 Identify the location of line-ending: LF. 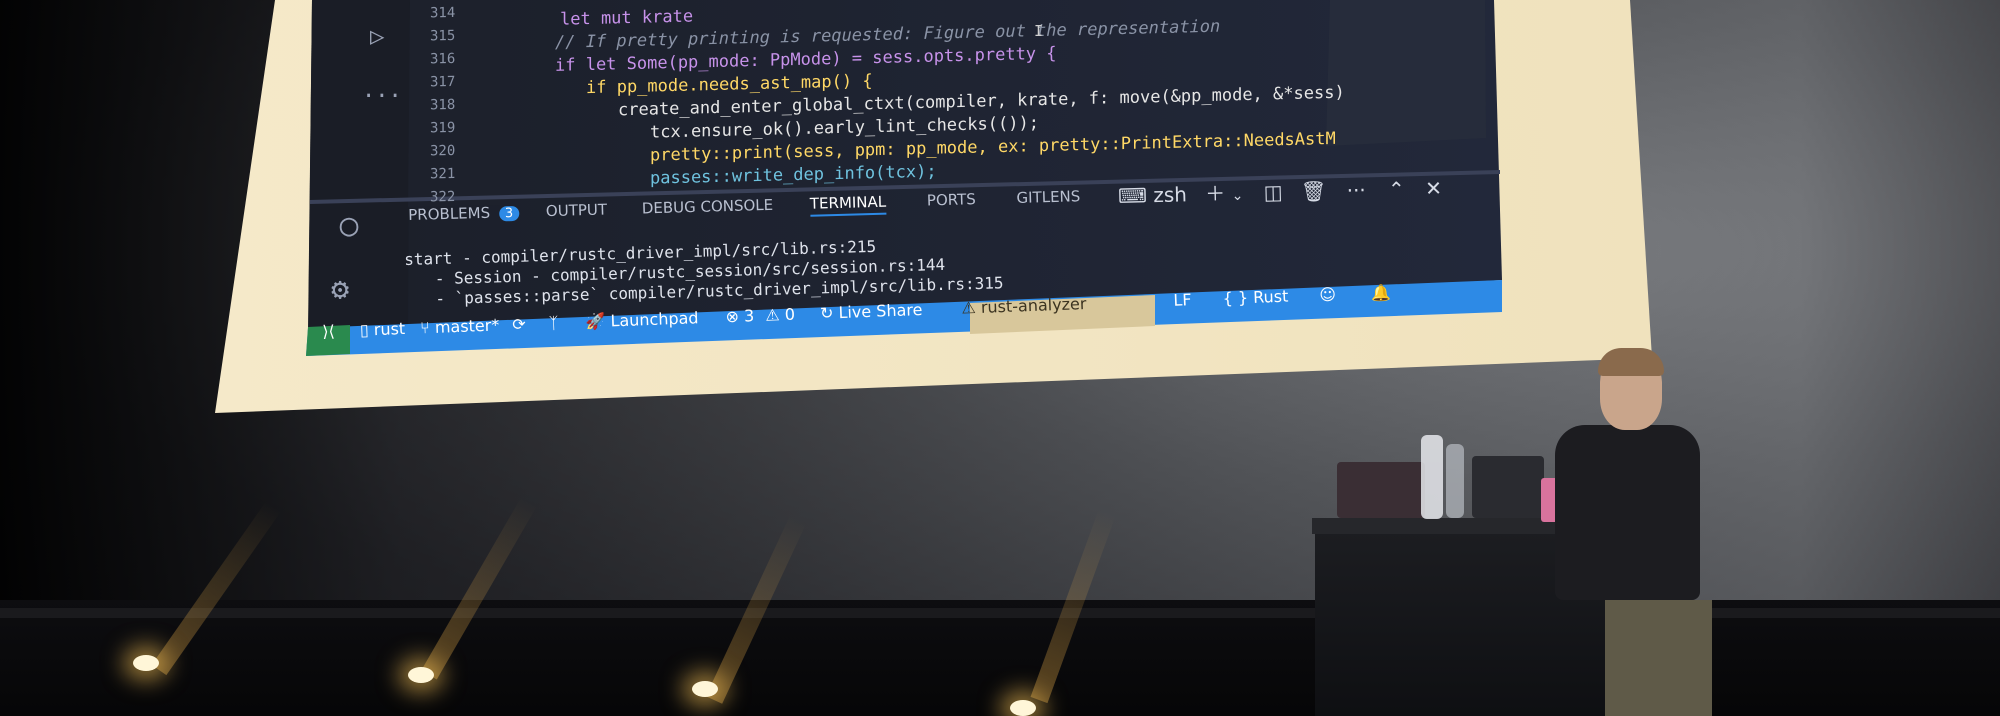
(1182, 300).